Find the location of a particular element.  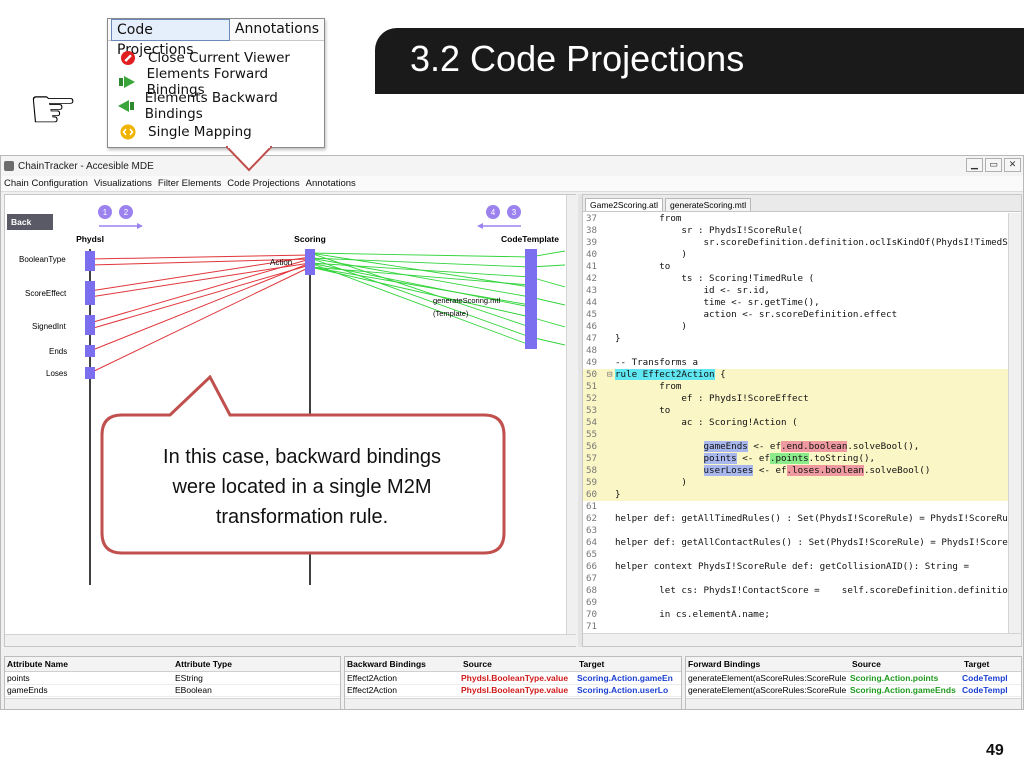

code-line: 43 id <- sr.id, is located at coordinates (795, 291).